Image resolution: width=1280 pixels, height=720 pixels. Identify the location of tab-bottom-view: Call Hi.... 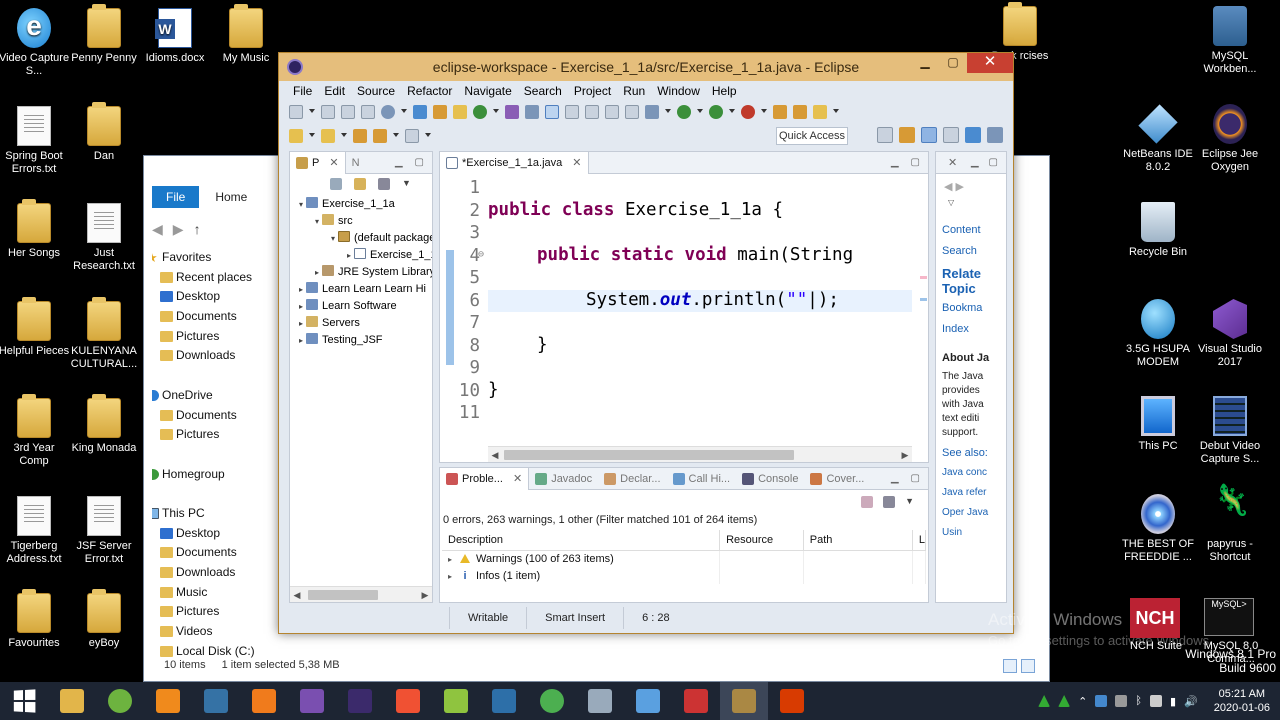
(702, 479).